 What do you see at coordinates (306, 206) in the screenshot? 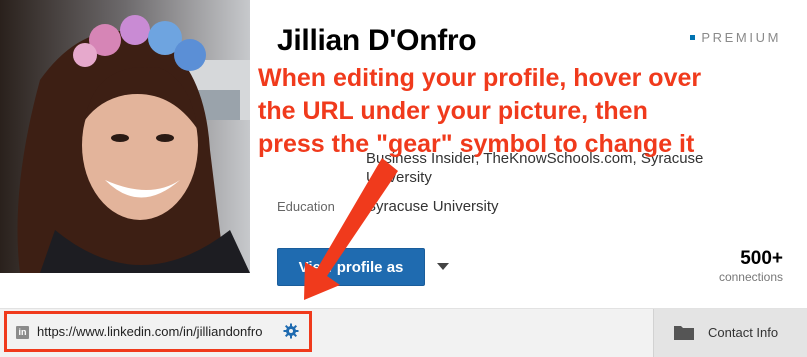
I see `education-label: Education` at bounding box center [306, 206].